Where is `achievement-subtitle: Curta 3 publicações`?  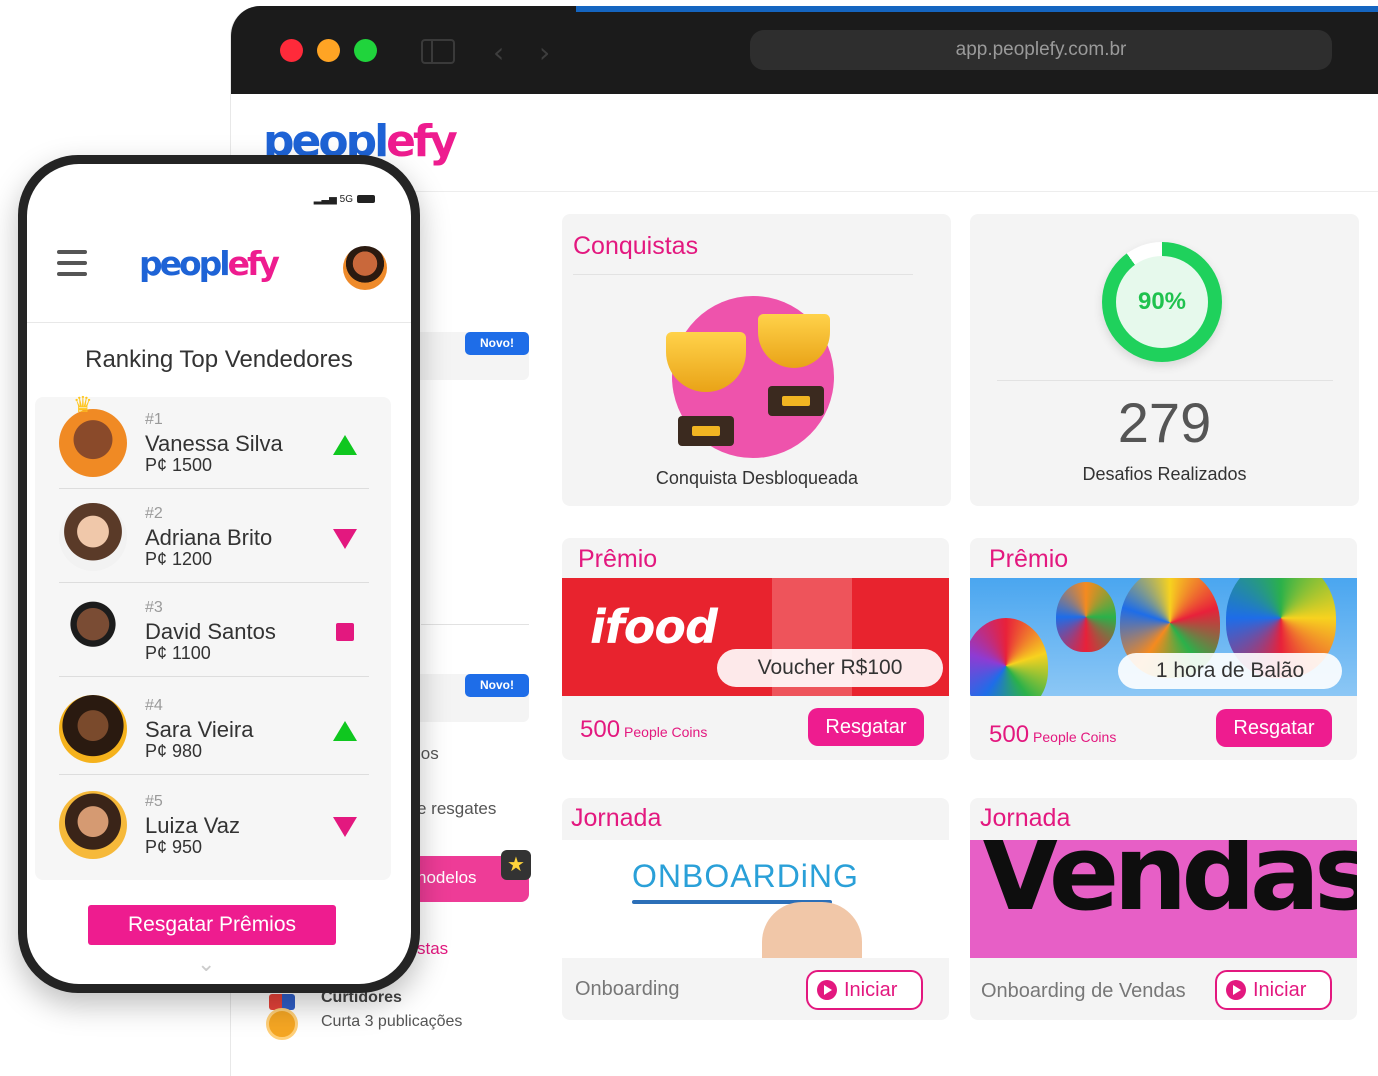
achievement-subtitle: Curta 3 publicações is located at coordinates (392, 1021).